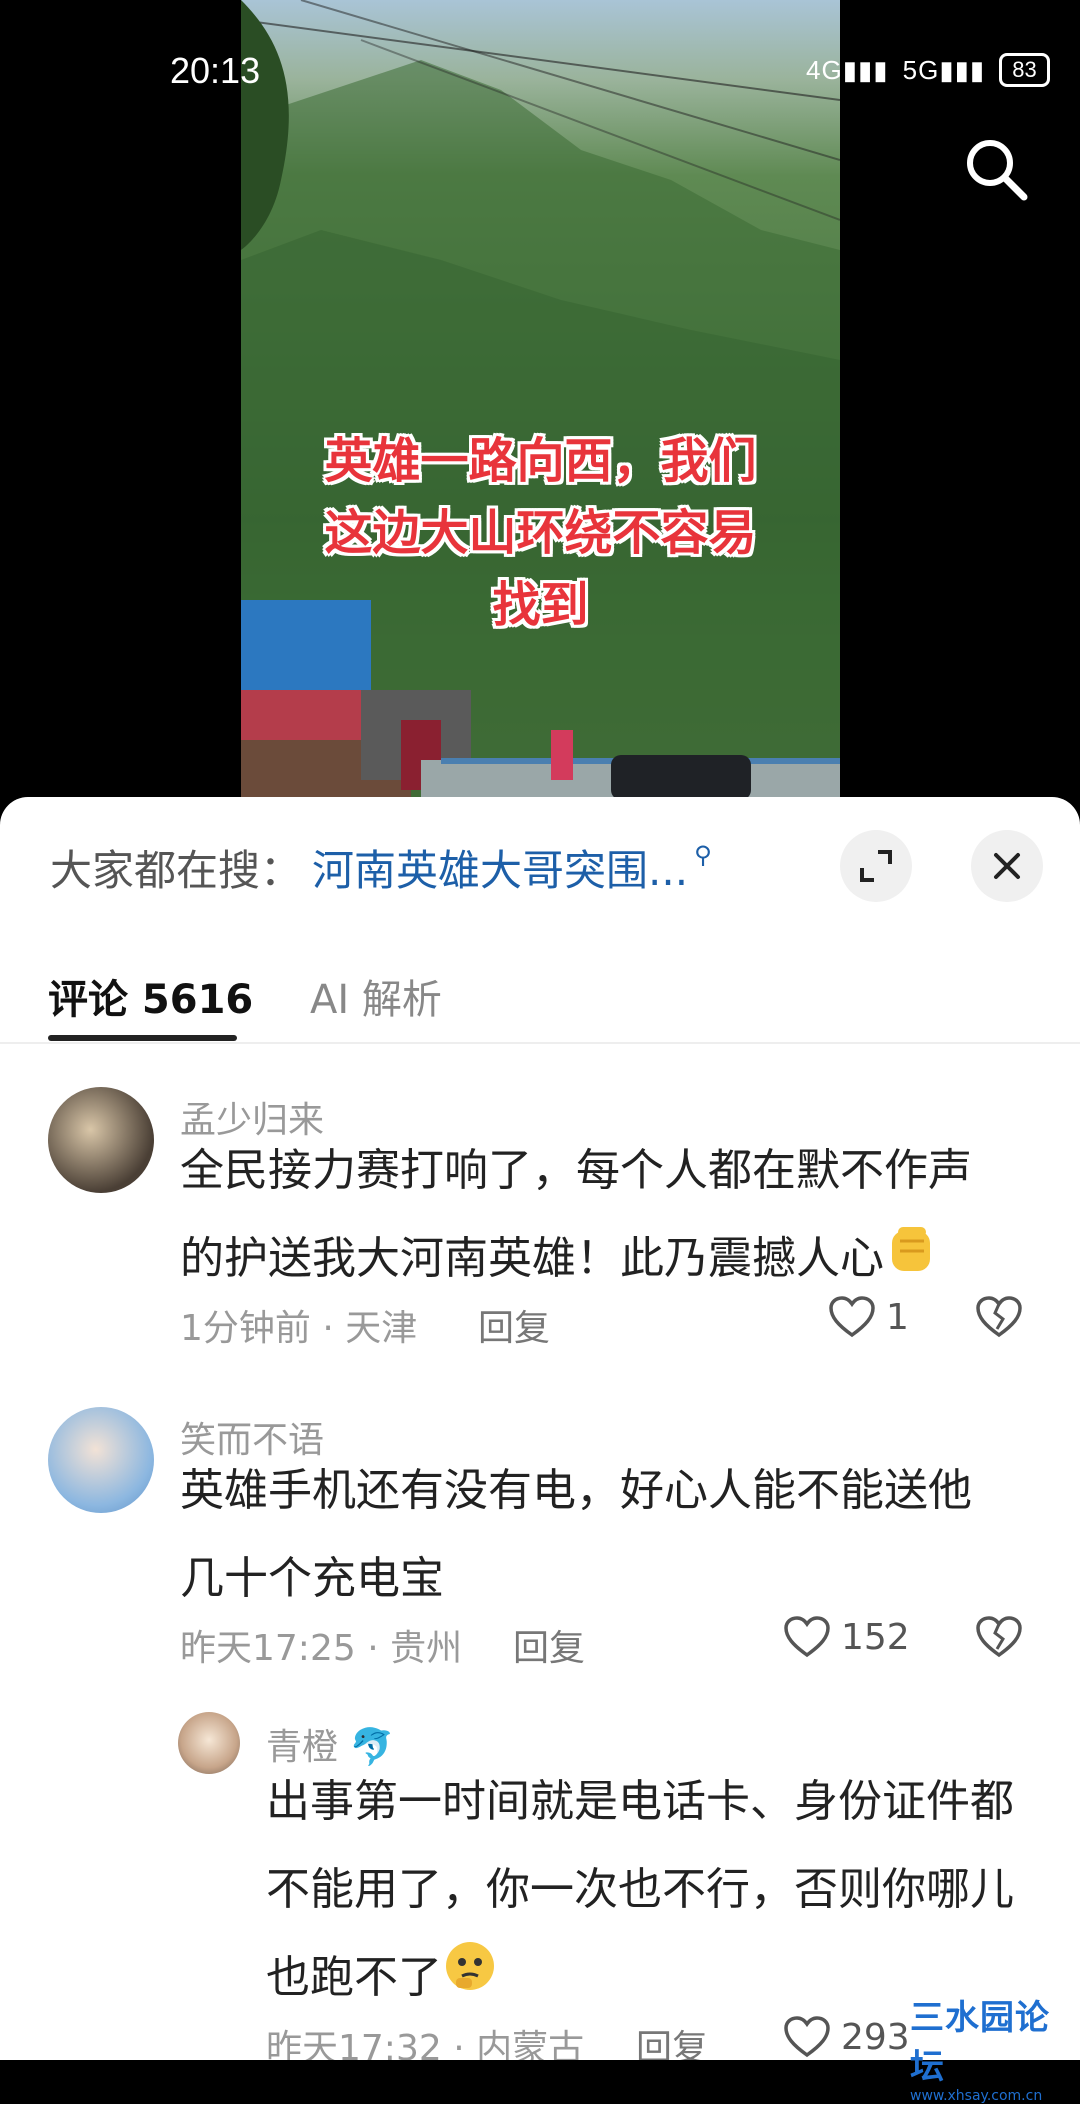  Describe the element at coordinates (470, 1980) in the screenshot. I see `thinking-emoji-icon` at that location.